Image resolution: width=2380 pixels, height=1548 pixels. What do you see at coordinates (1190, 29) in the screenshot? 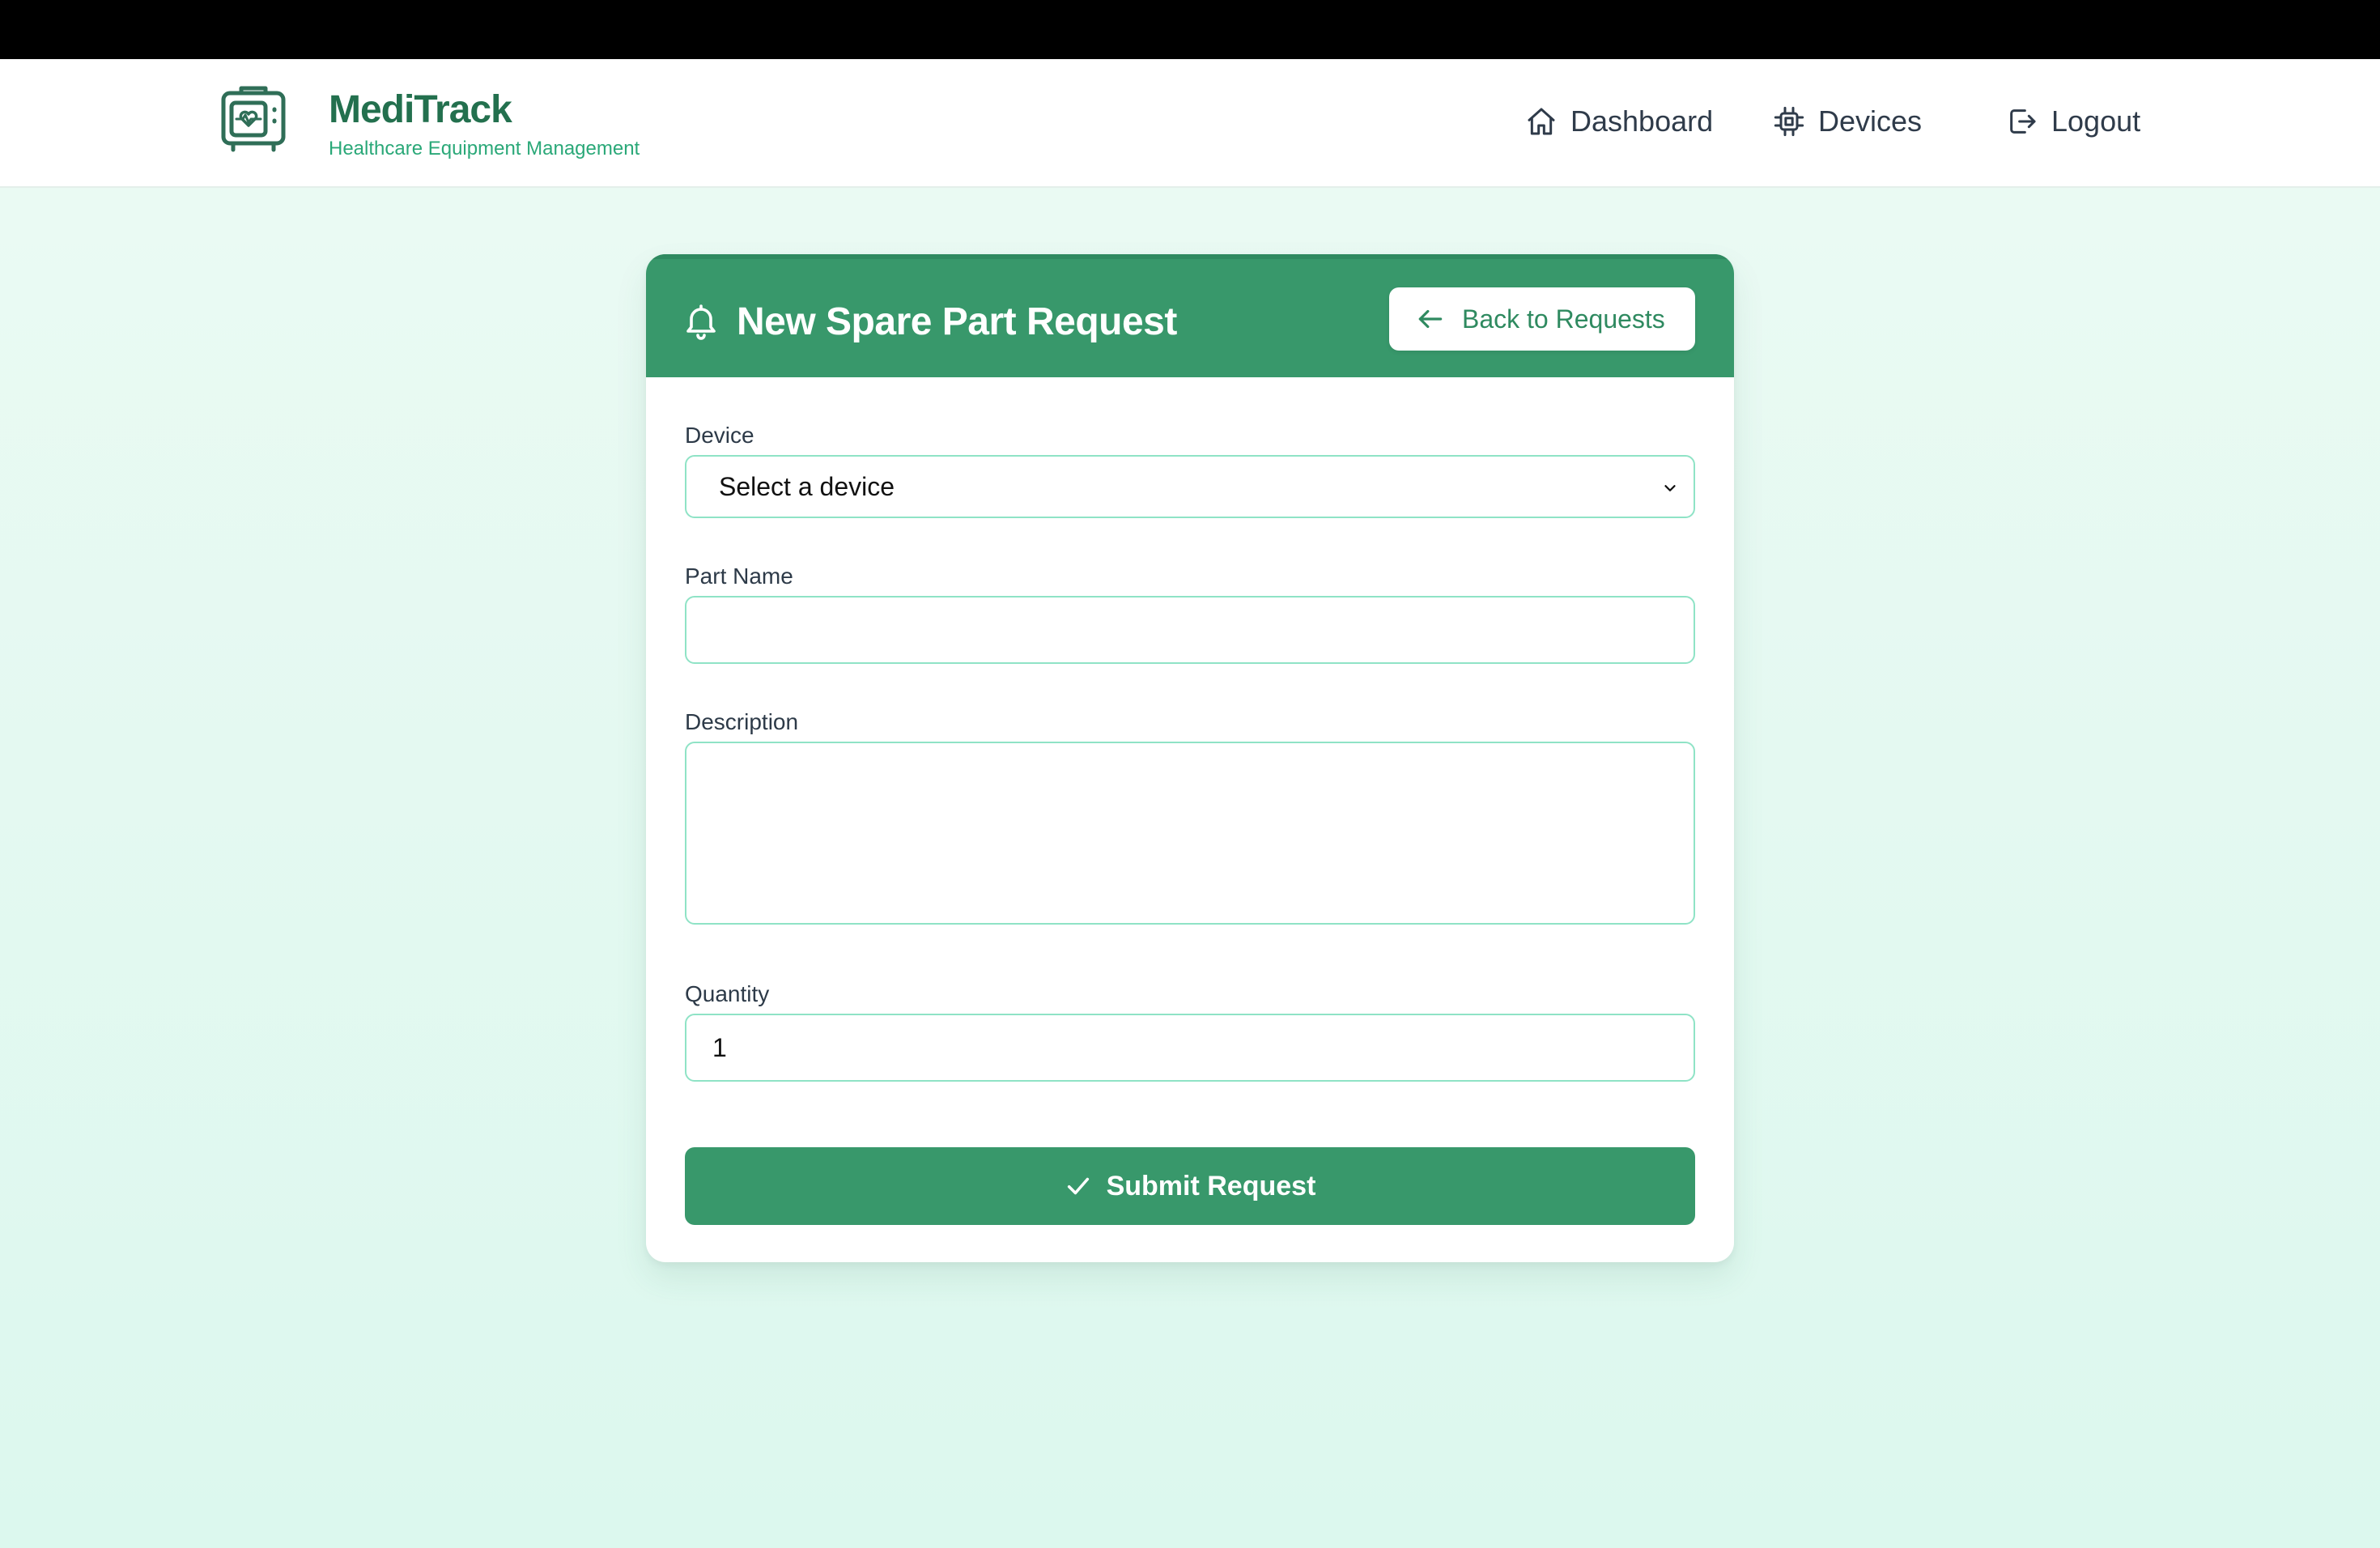
I see `system-top-bar` at bounding box center [1190, 29].